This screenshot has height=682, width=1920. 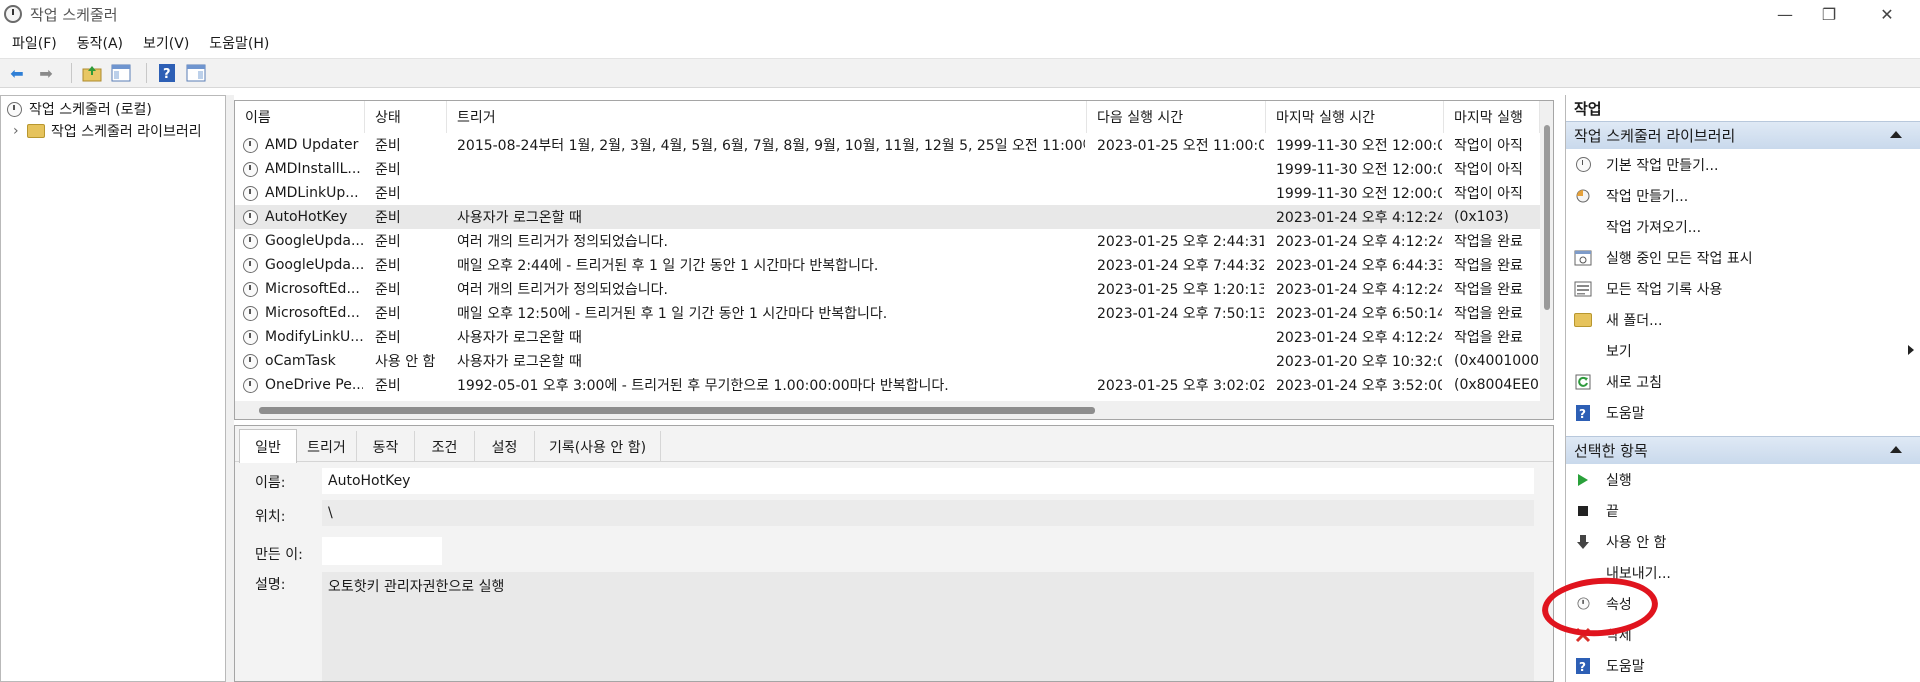 I want to click on horizontal-scrollbar, so click(x=887, y=410).